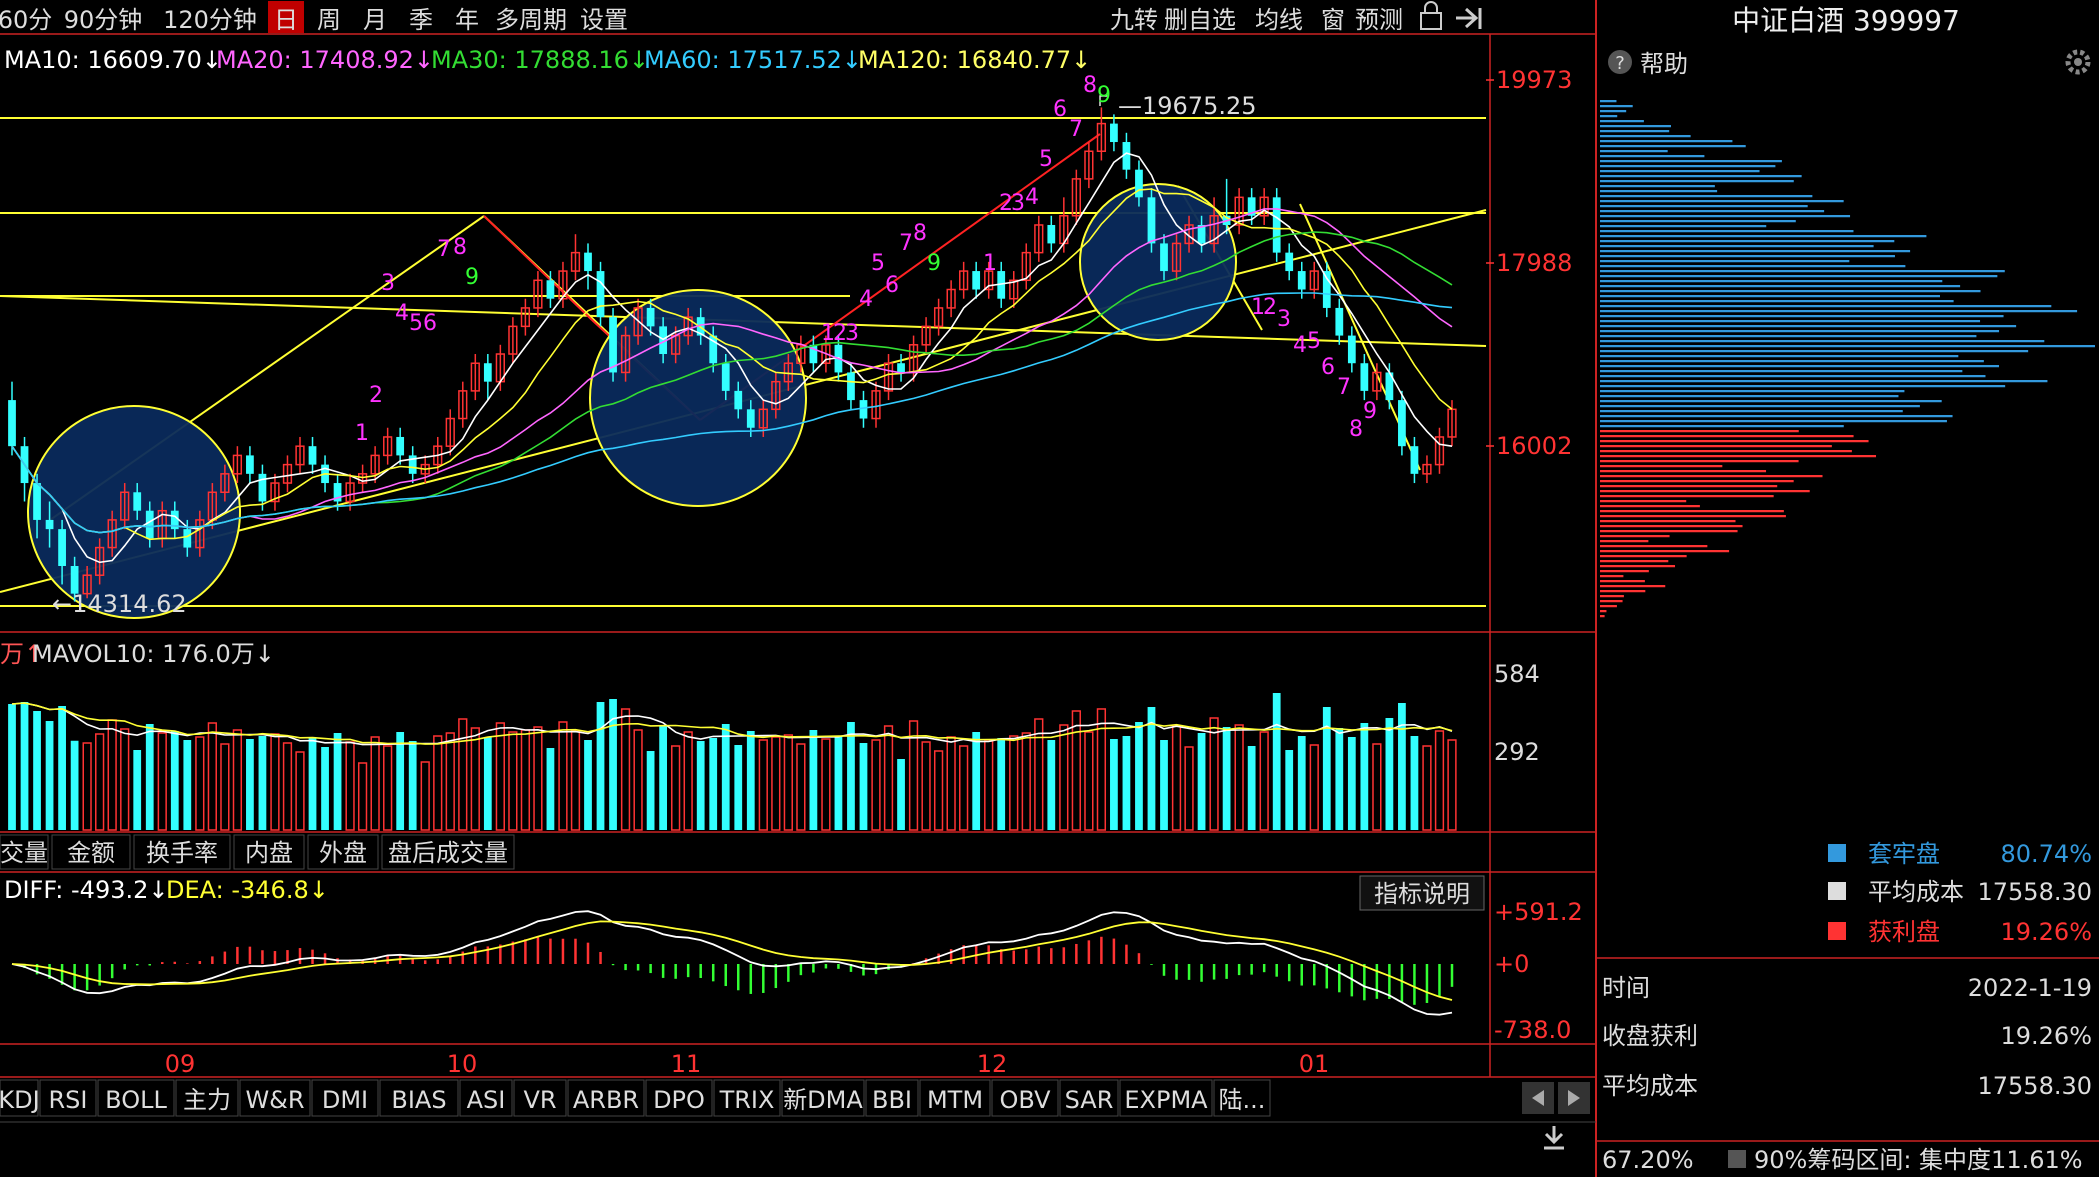  What do you see at coordinates (103, 20) in the screenshot?
I see `period-tab-1: 90分钟` at bounding box center [103, 20].